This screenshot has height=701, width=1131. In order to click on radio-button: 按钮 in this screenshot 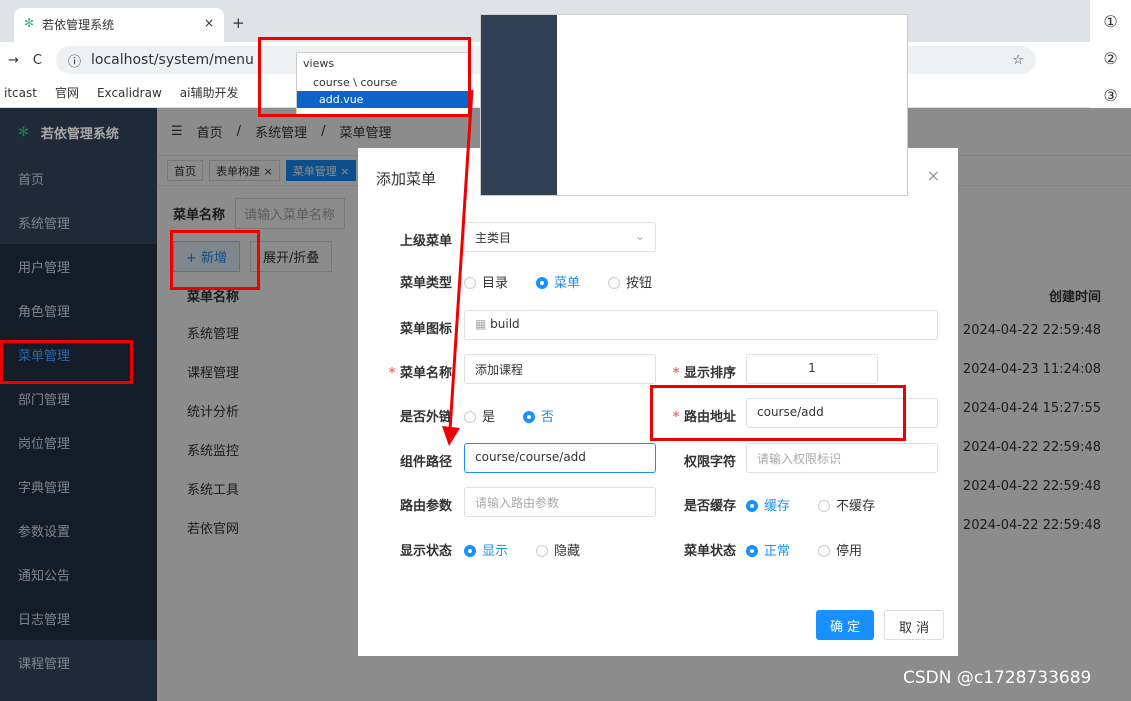, I will do `click(630, 281)`.